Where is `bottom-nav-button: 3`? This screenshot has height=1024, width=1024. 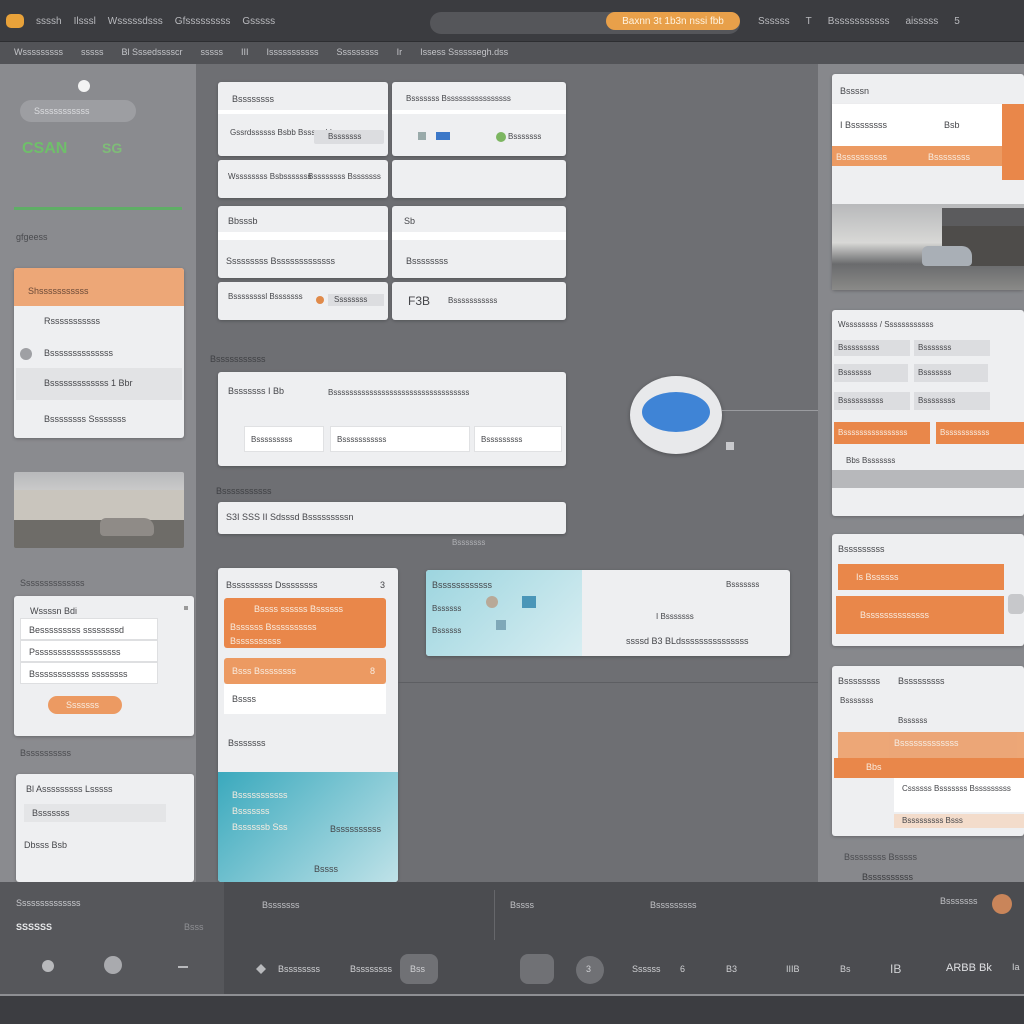 bottom-nav-button: 3 is located at coordinates (590, 970).